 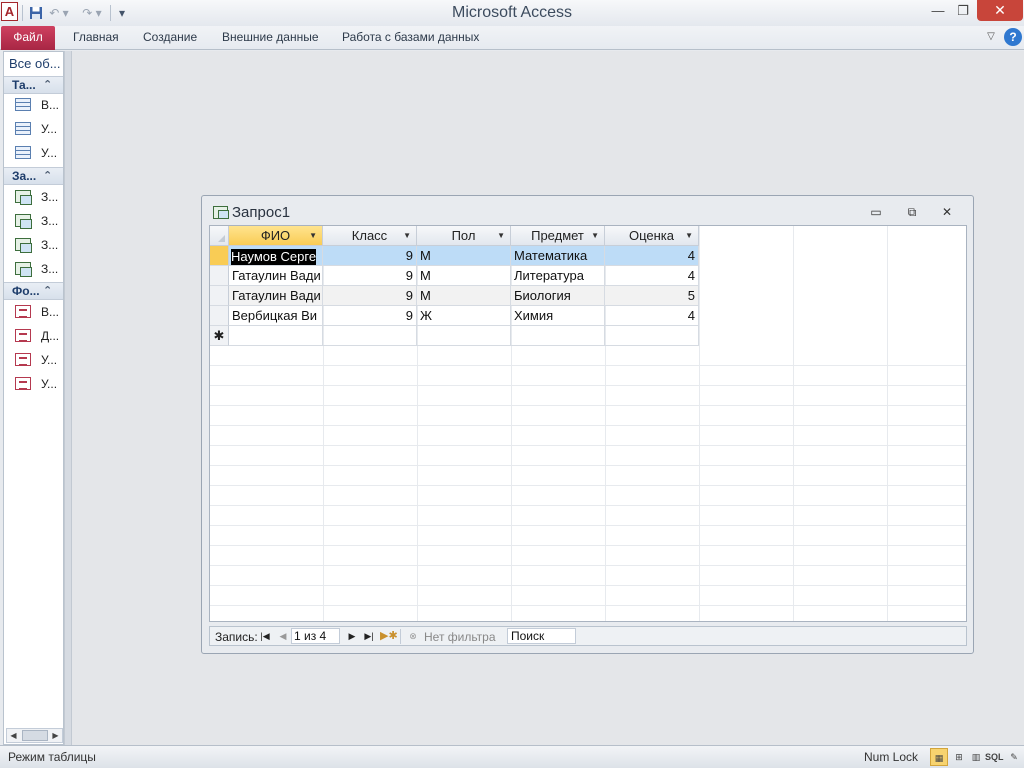 What do you see at coordinates (276, 256) in the screenshot?
I see `cell-fio: Наумов Серге` at bounding box center [276, 256].